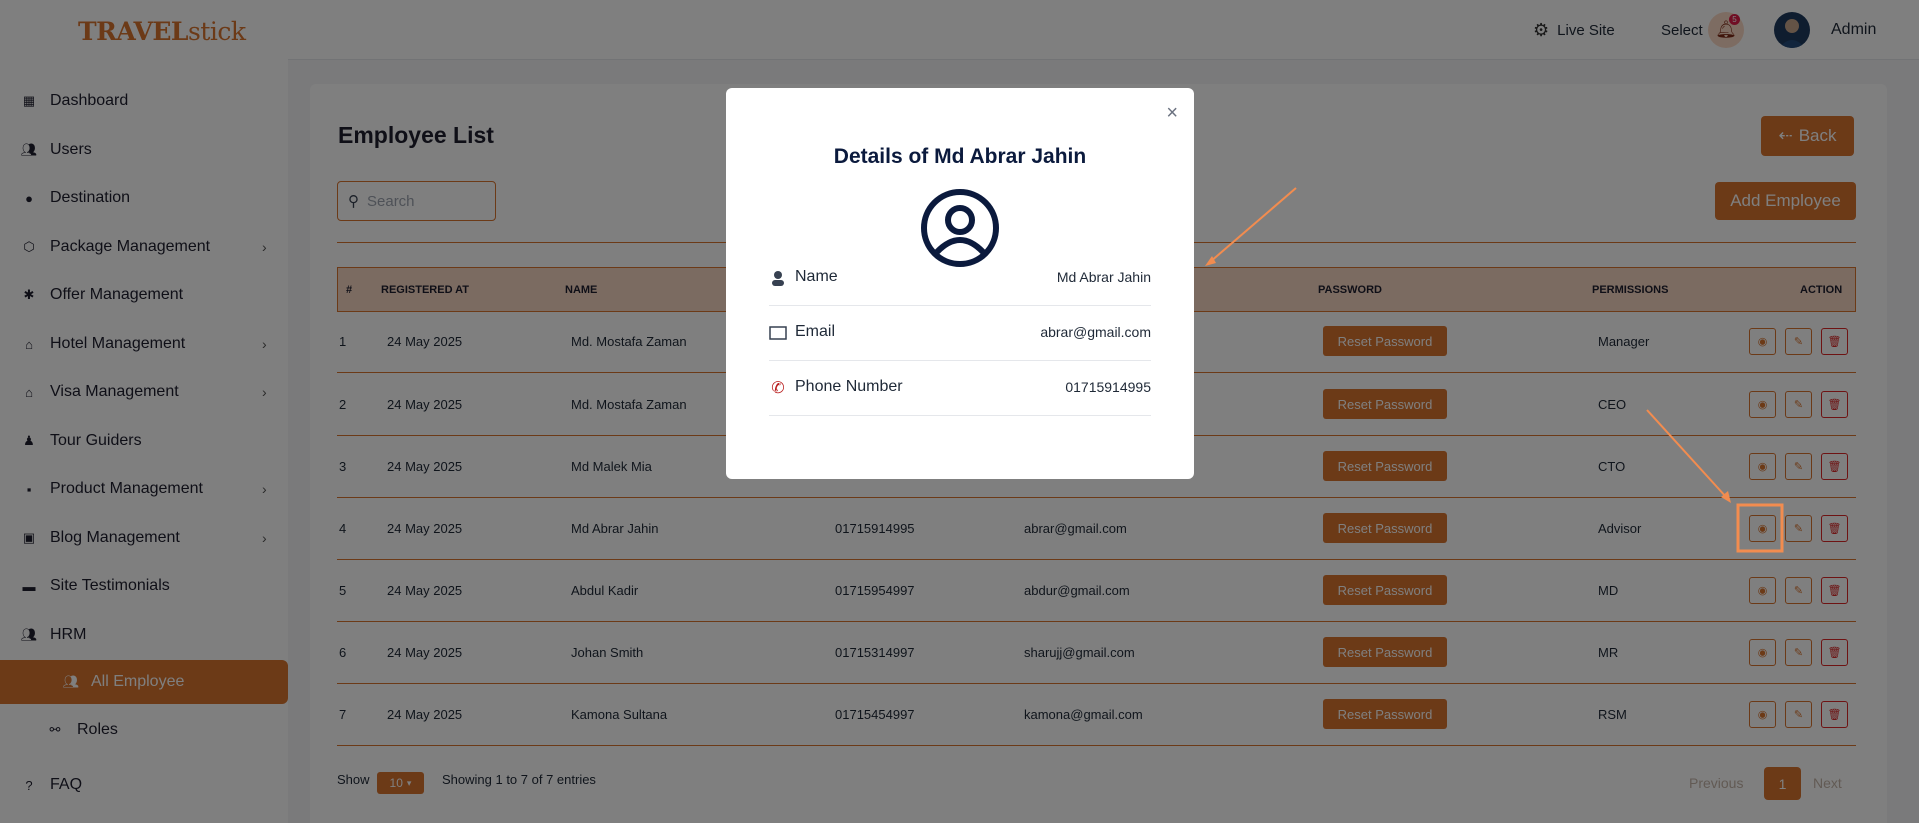 This screenshot has width=1919, height=823. I want to click on field-value: abrar@gmail.com, so click(1095, 332).